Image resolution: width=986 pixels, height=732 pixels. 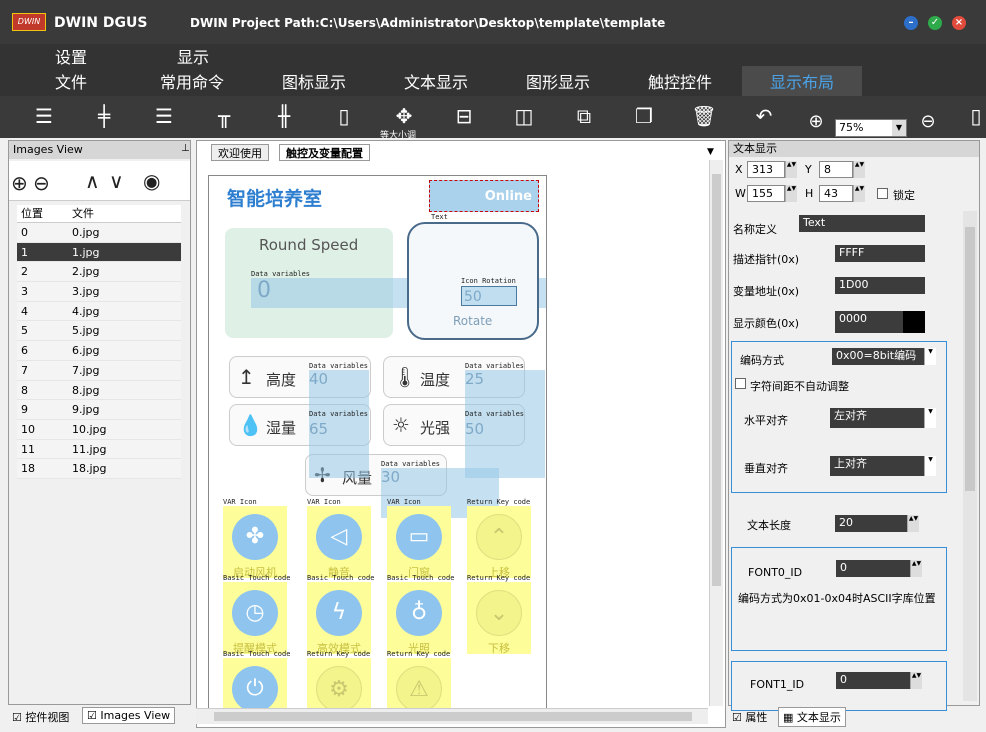 What do you see at coordinates (314, 81) in the screenshot?
I see `tab-icon-display: 图标显示` at bounding box center [314, 81].